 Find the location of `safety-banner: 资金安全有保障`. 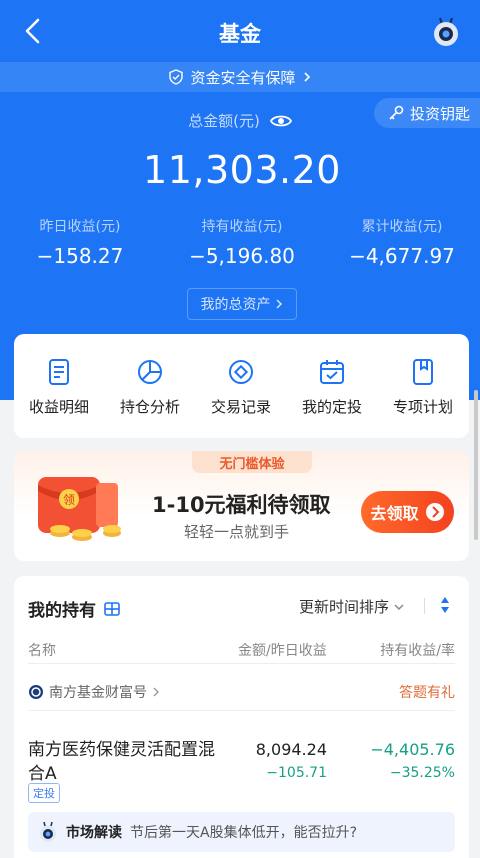

safety-banner: 资金安全有保障 is located at coordinates (240, 77).